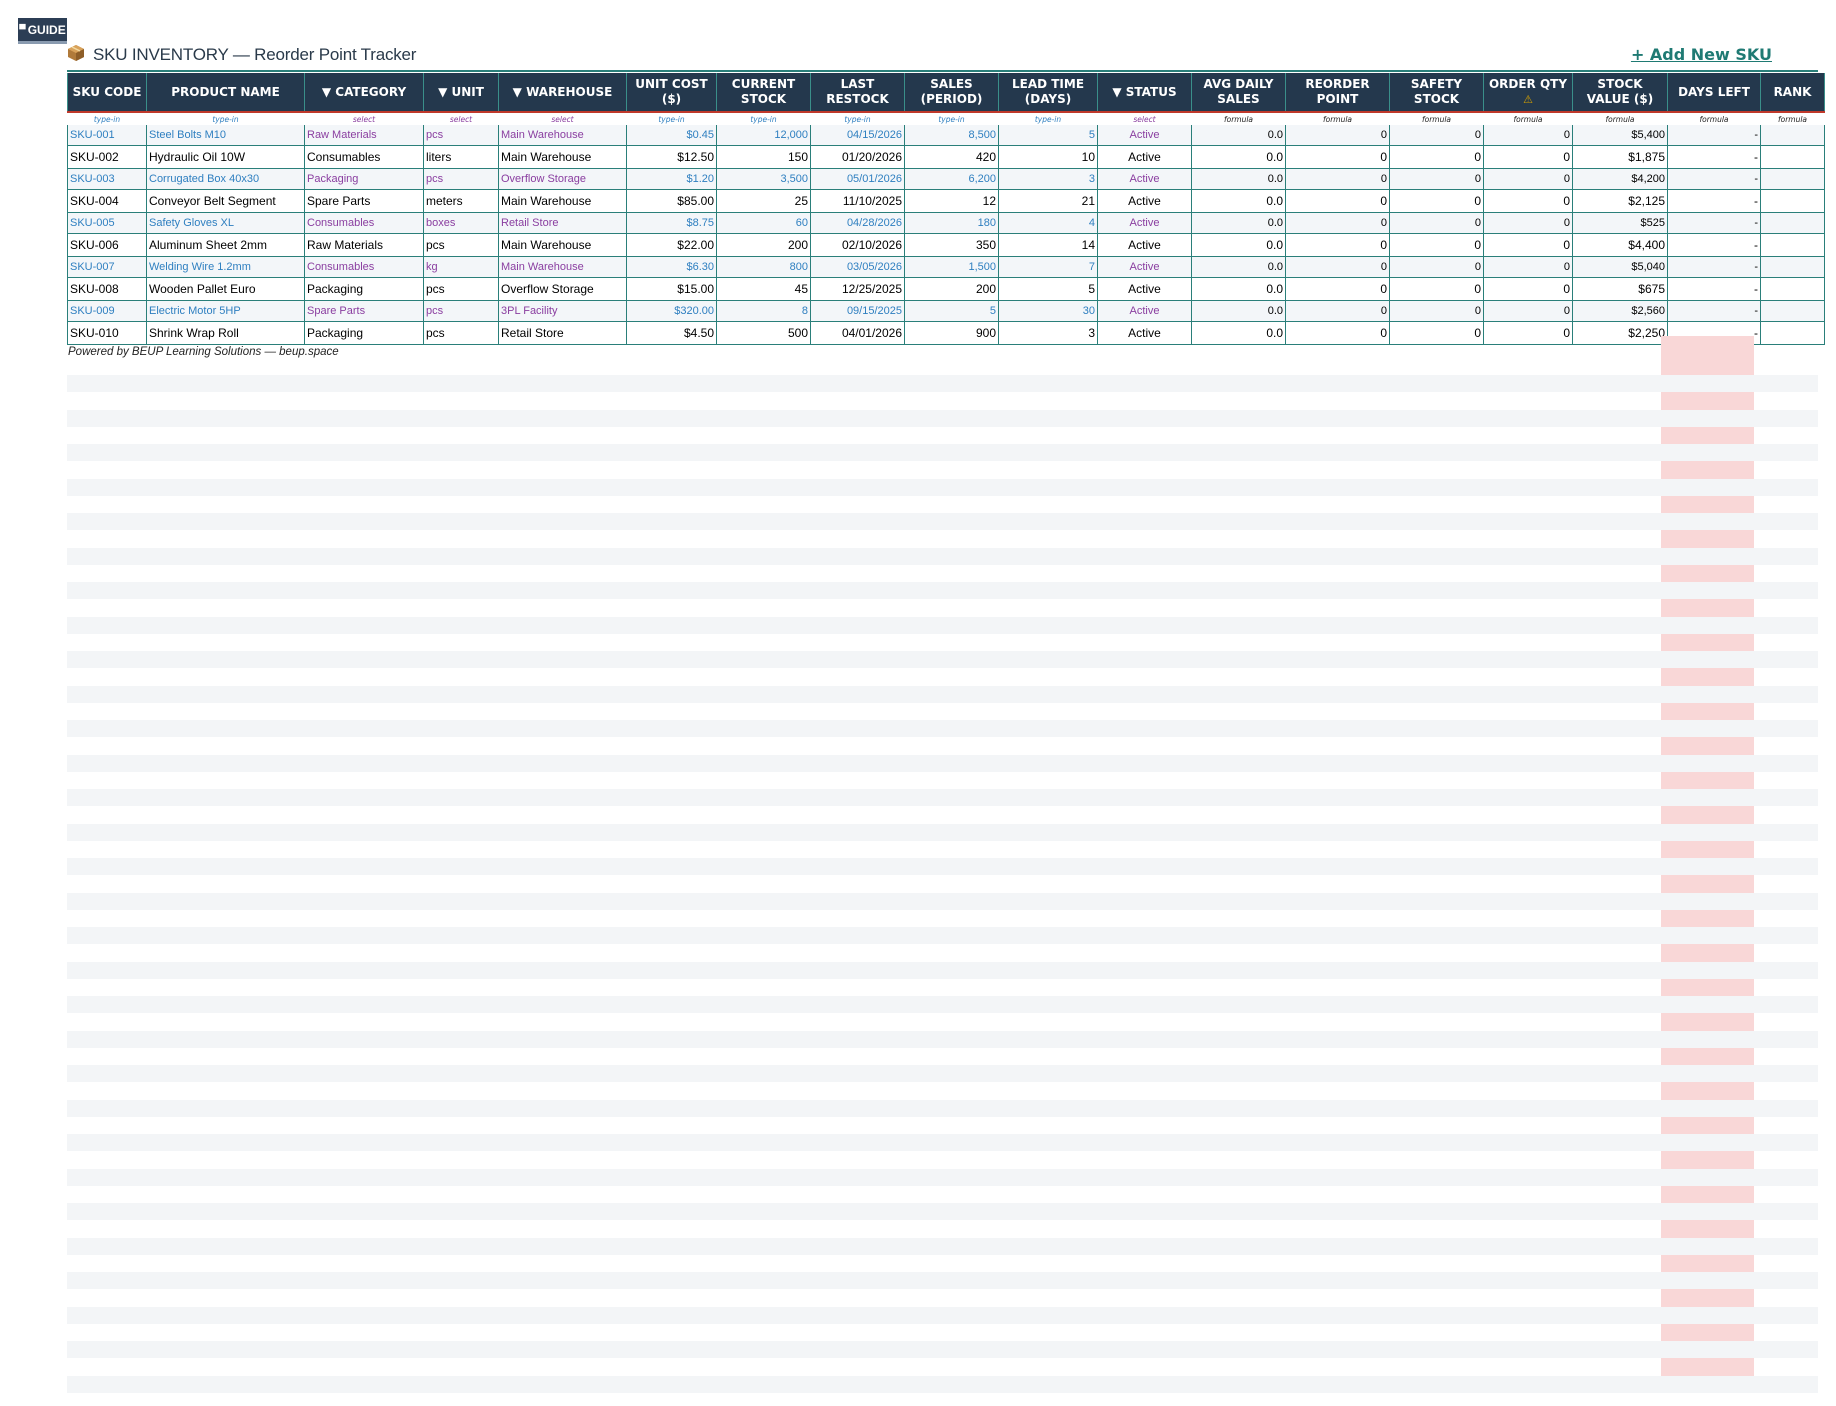 This screenshot has height=1406, width=1836. I want to click on table-cell: 12,000, so click(763, 135).